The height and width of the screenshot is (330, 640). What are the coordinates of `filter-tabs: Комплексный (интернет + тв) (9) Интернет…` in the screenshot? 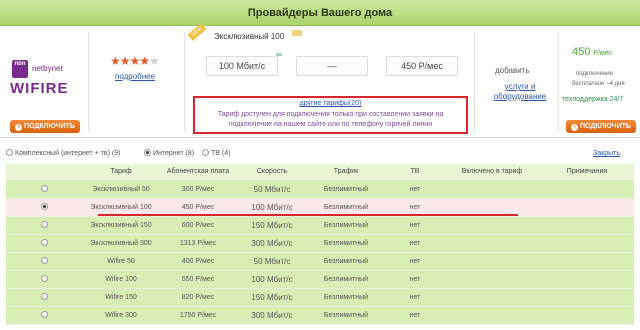 It's located at (320, 155).